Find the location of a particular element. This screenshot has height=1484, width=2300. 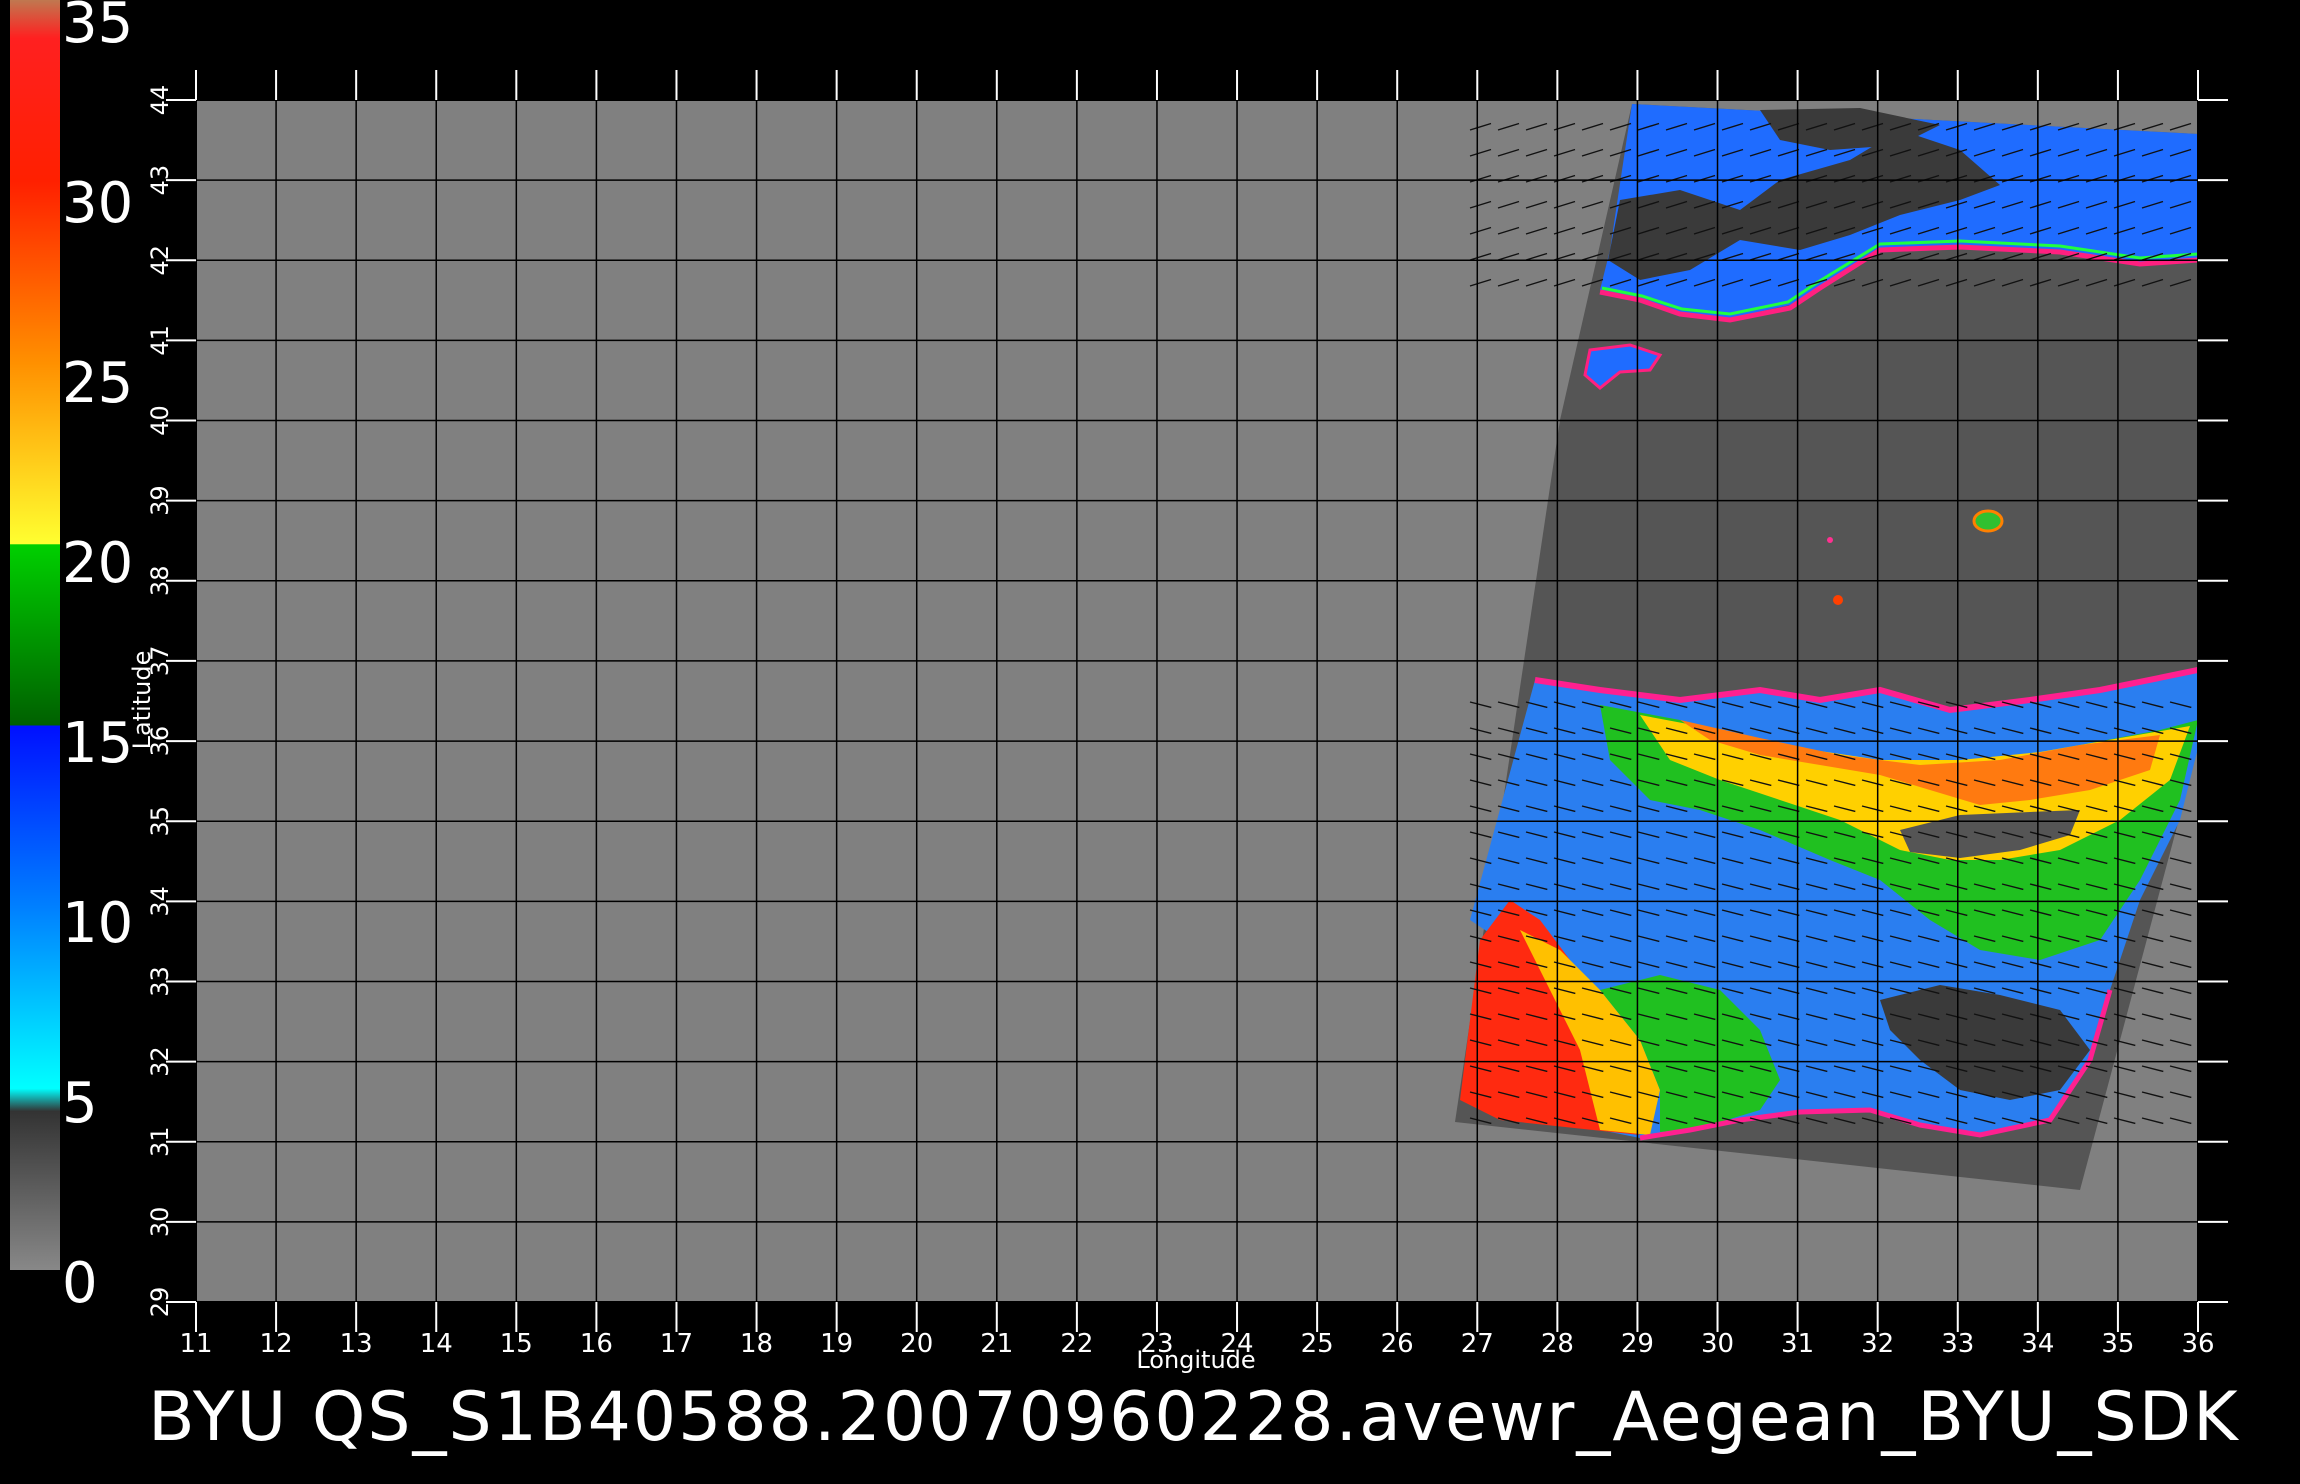

y-tick-label: 35 is located at coordinates (160, 821).